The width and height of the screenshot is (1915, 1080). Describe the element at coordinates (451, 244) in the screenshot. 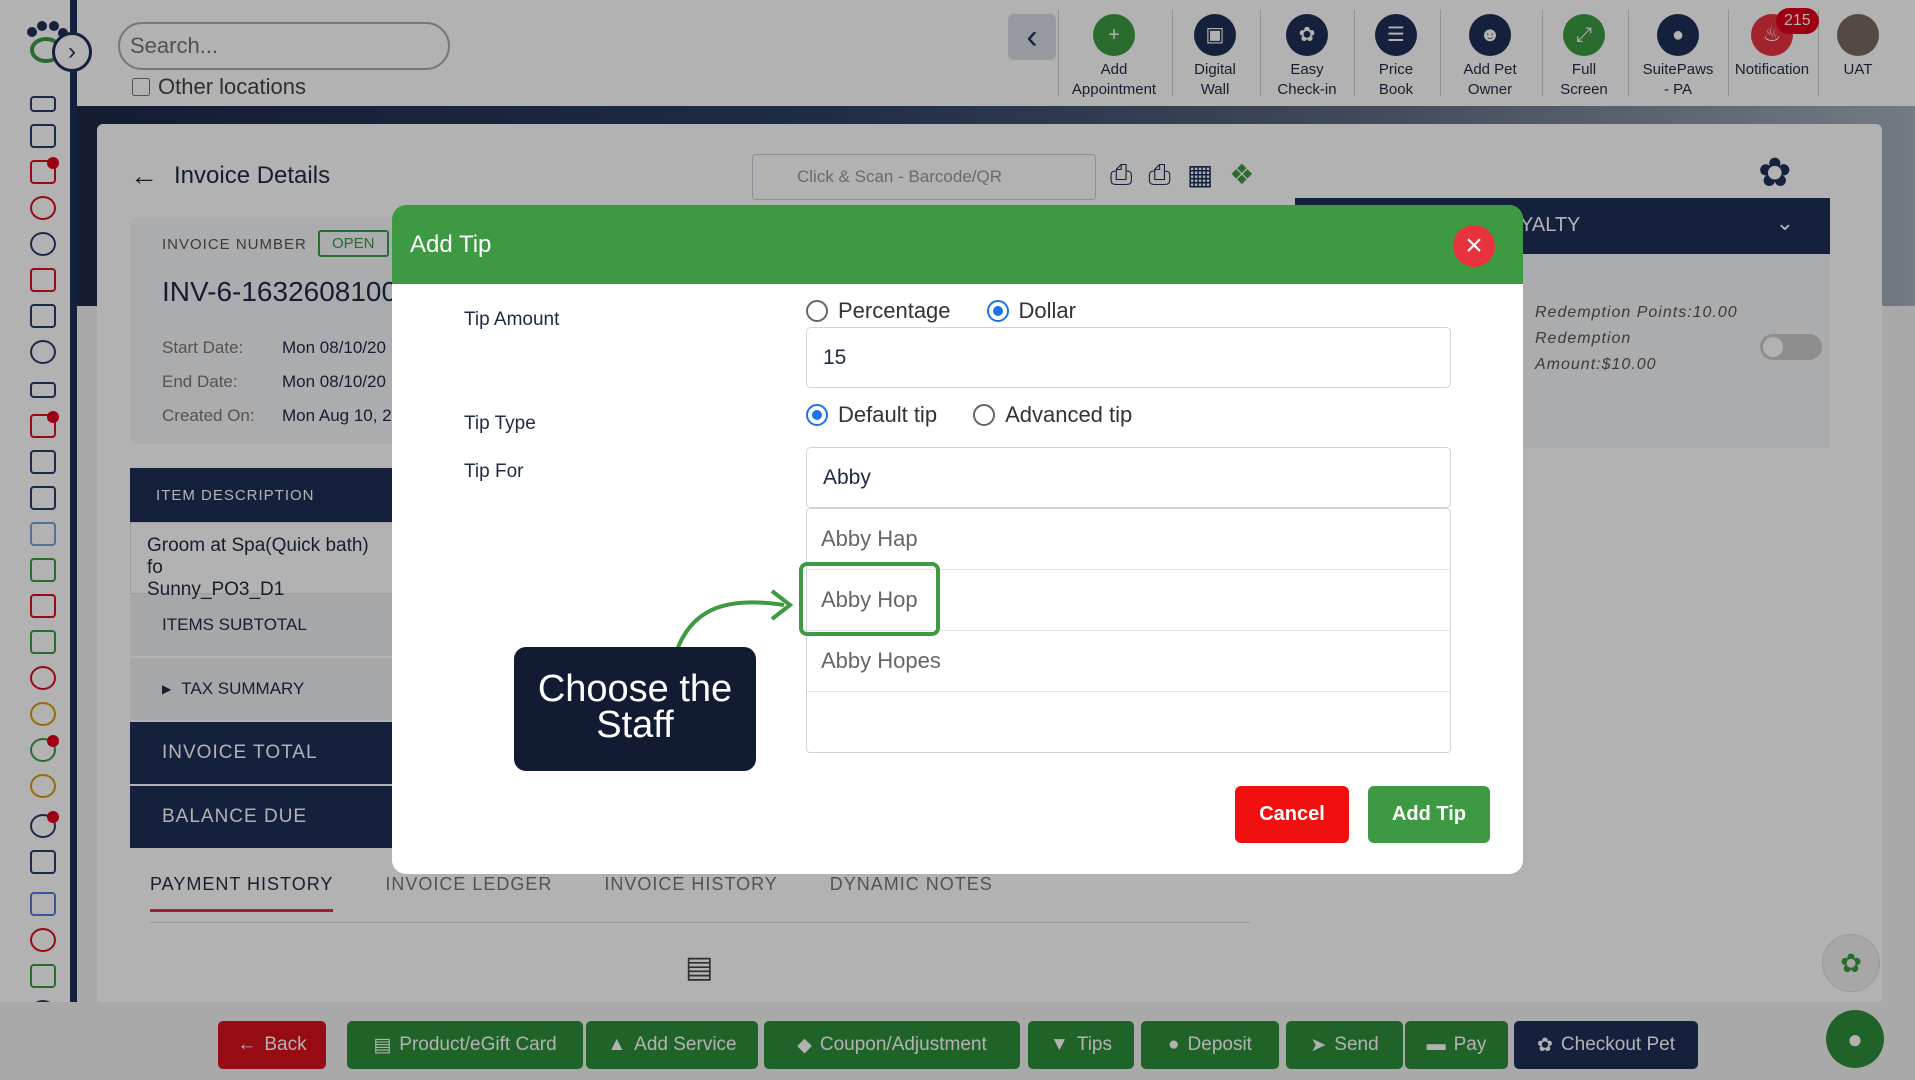

I see `modal-title: Add Tip` at that location.